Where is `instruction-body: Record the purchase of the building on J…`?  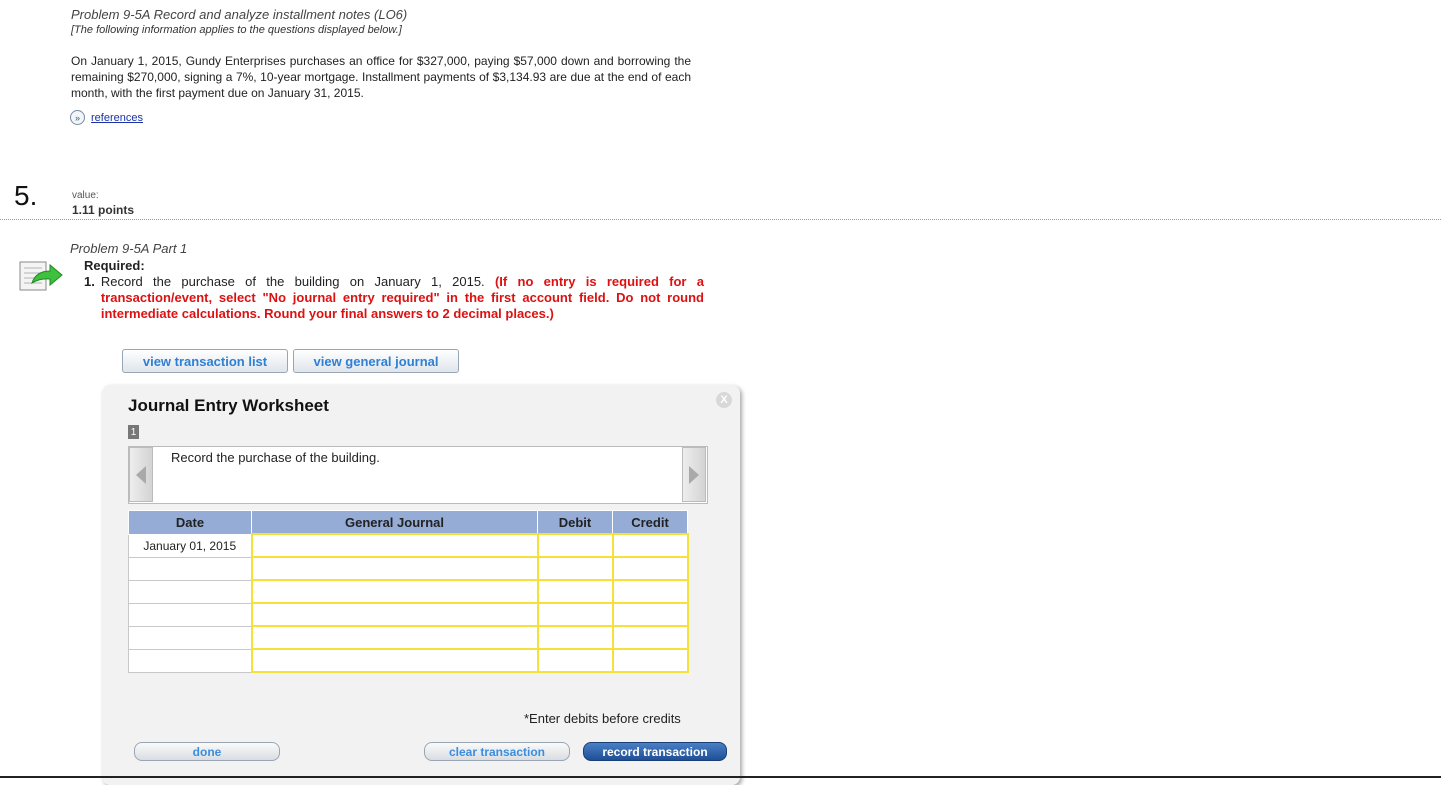 instruction-body: Record the purchase of the building on J… is located at coordinates (402, 298).